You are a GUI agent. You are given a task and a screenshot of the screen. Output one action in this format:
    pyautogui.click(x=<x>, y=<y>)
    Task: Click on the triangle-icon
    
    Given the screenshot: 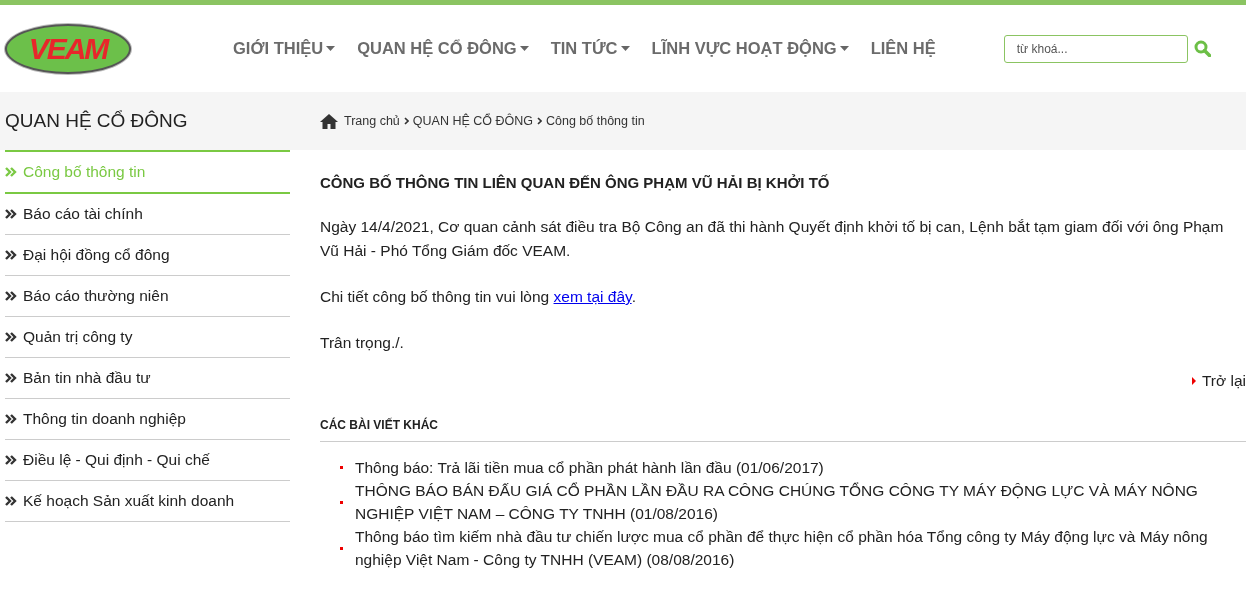 What is the action you would take?
    pyautogui.click(x=1193, y=381)
    